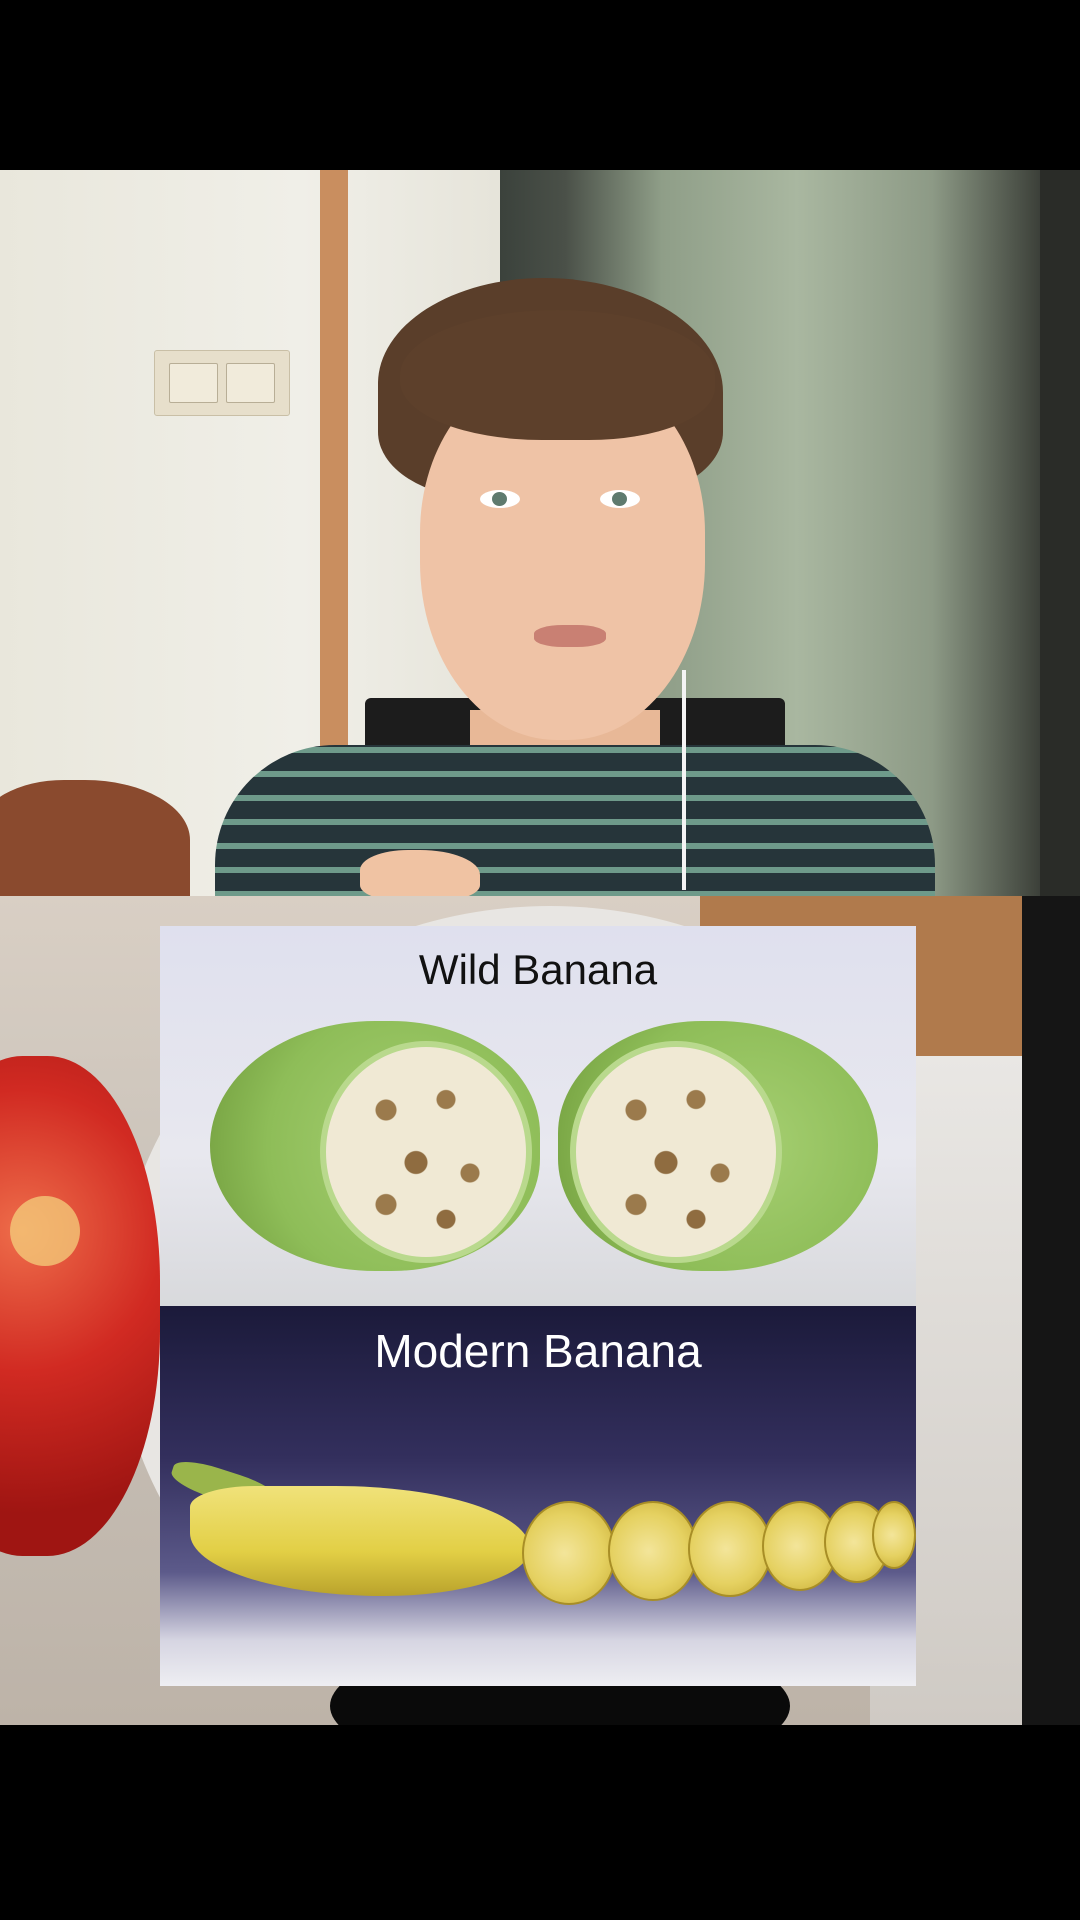 This screenshot has height=1920, width=1080. I want to click on apple, so click(80, 1306).